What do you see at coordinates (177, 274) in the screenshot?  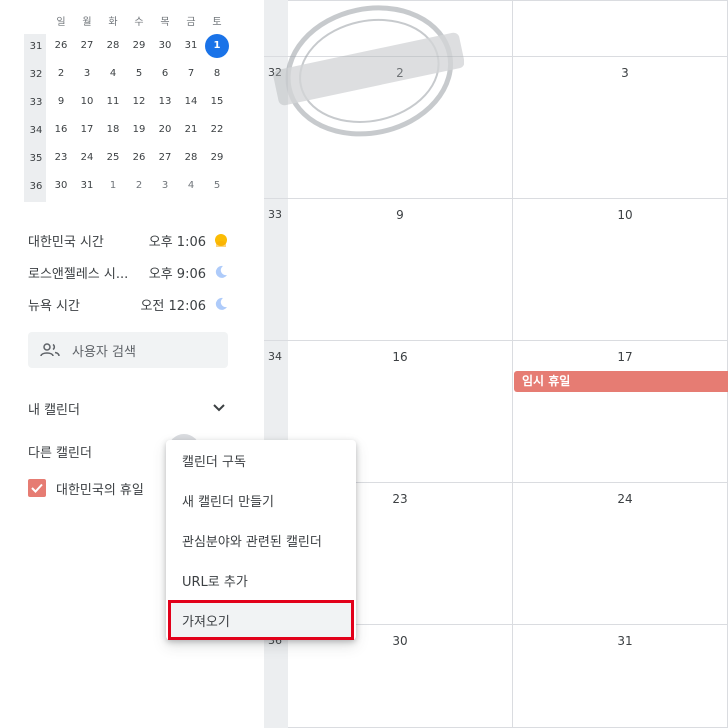 I see `clock-time: 오후 9:06` at bounding box center [177, 274].